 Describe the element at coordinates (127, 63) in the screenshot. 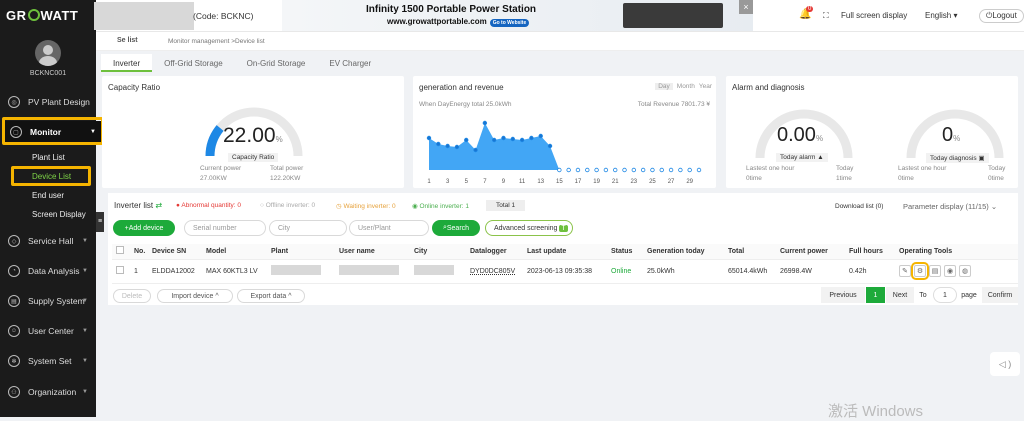

I see `tab-inverter: Inverter` at that location.